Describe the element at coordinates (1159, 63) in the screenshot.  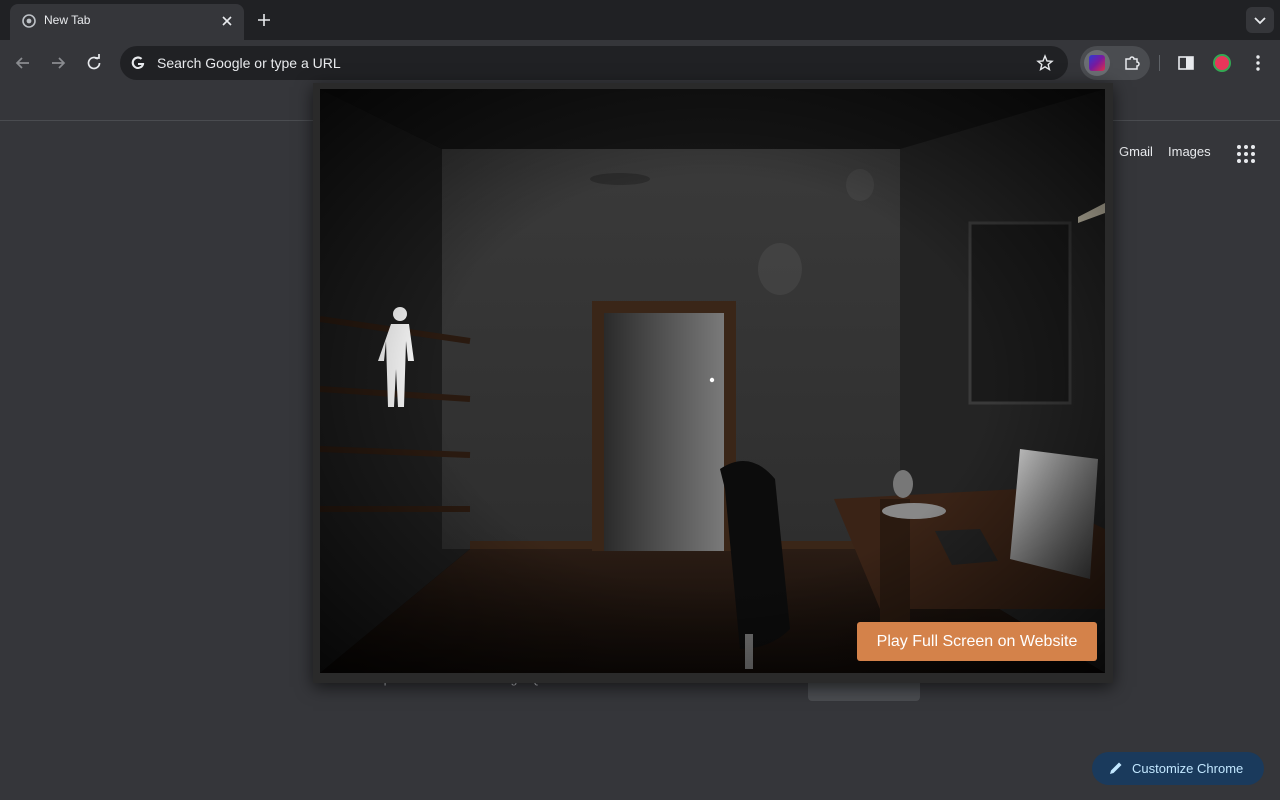
I see `toolbar-divider` at that location.